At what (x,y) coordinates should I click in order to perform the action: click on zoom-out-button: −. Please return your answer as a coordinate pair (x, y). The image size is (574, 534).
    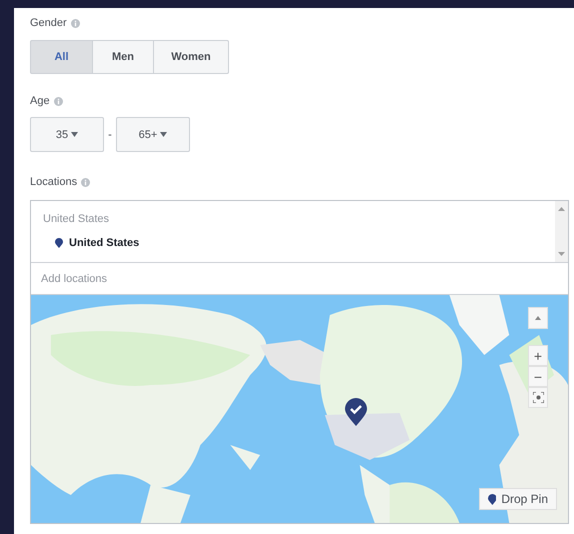
    Looking at the image, I should click on (538, 376).